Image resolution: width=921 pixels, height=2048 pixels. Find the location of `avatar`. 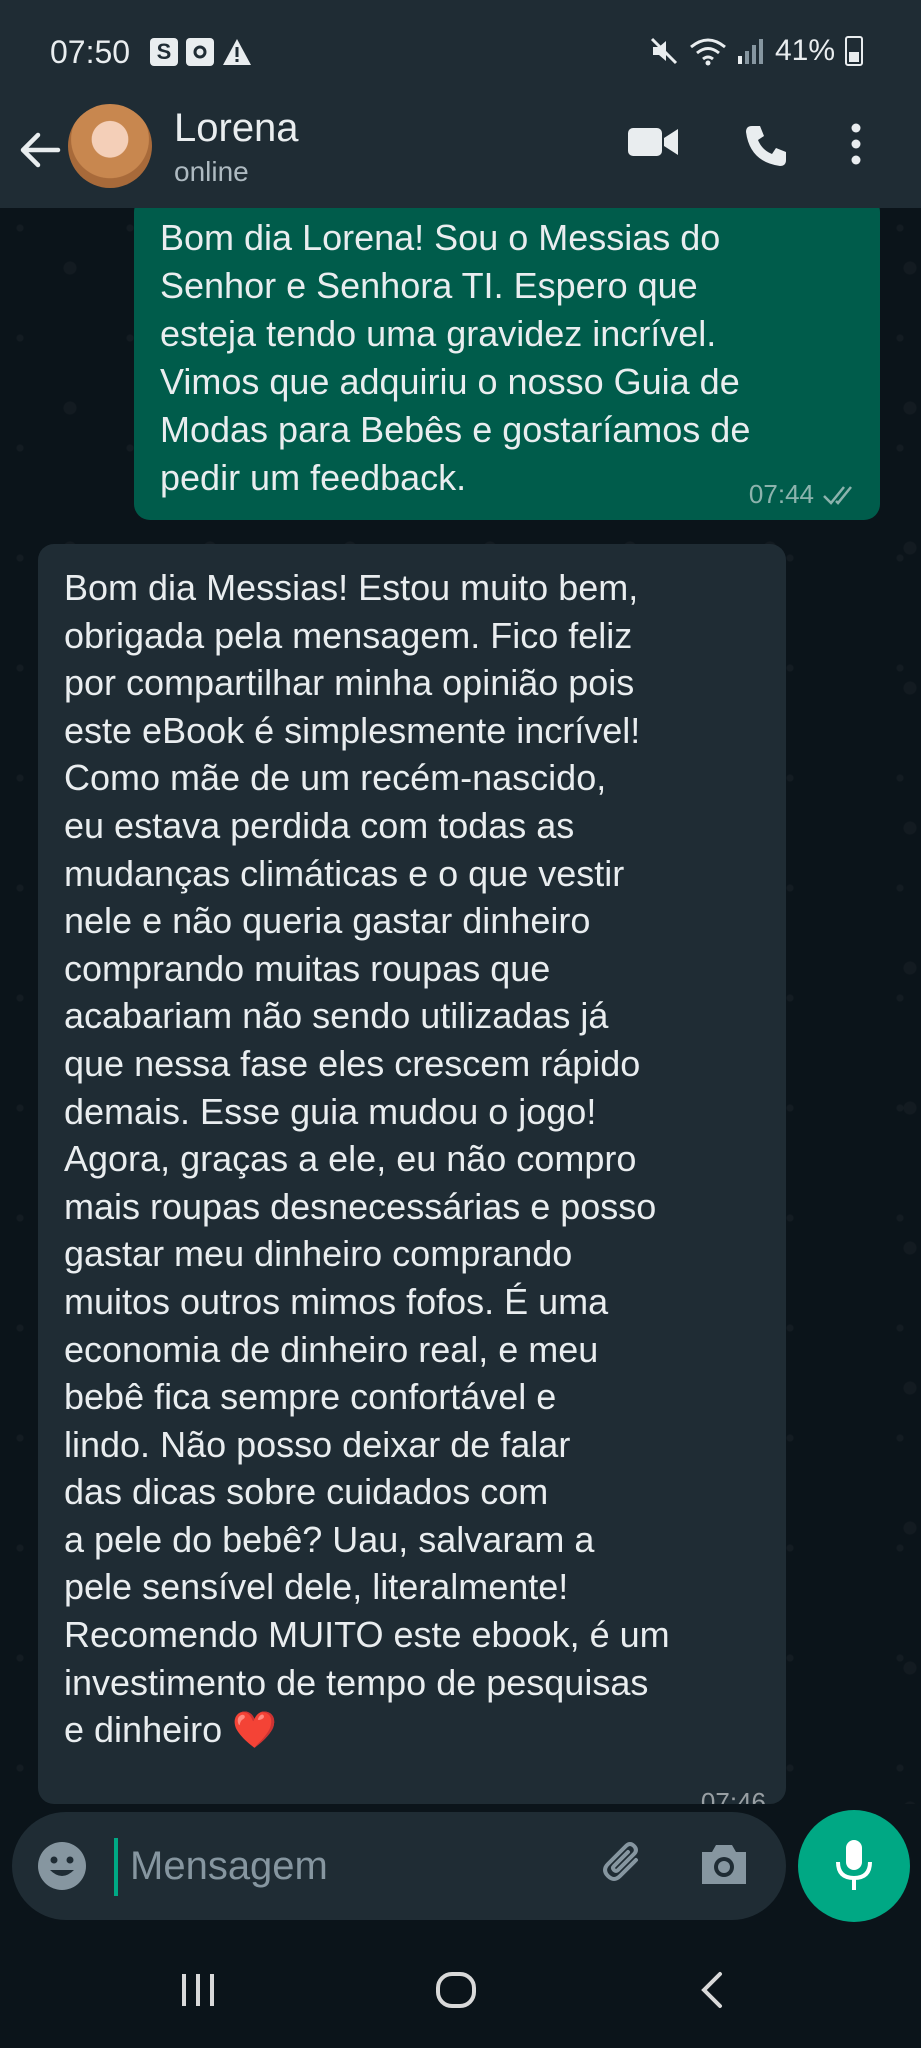

avatar is located at coordinates (110, 146).